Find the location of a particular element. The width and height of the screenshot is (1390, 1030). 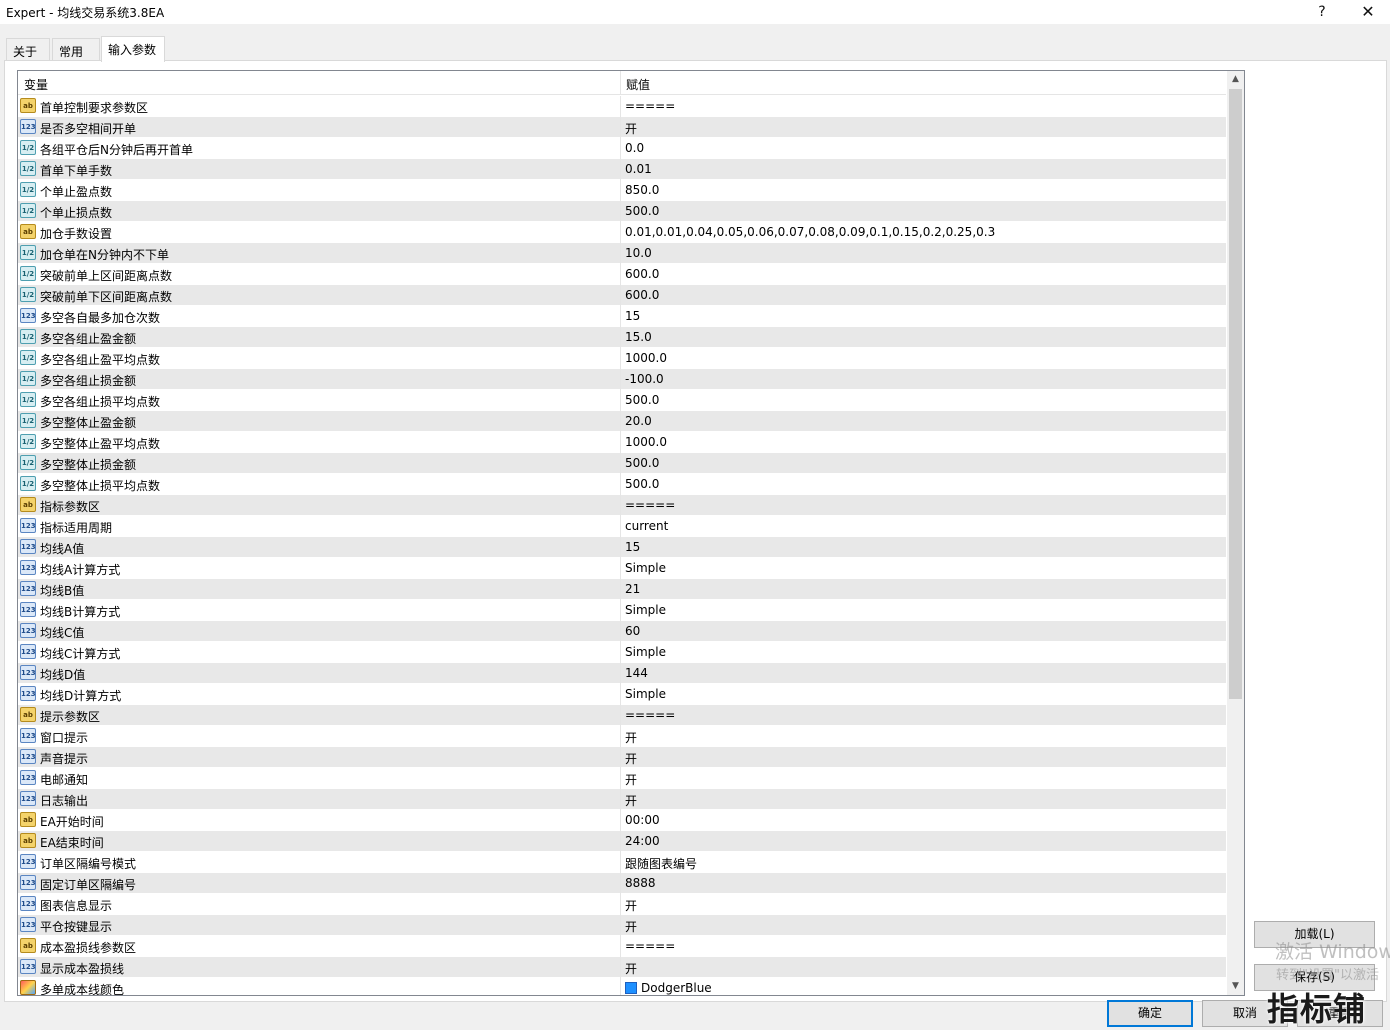

parameter-row: 多单成本线颜色 DodgerBlue is located at coordinates (622, 986).